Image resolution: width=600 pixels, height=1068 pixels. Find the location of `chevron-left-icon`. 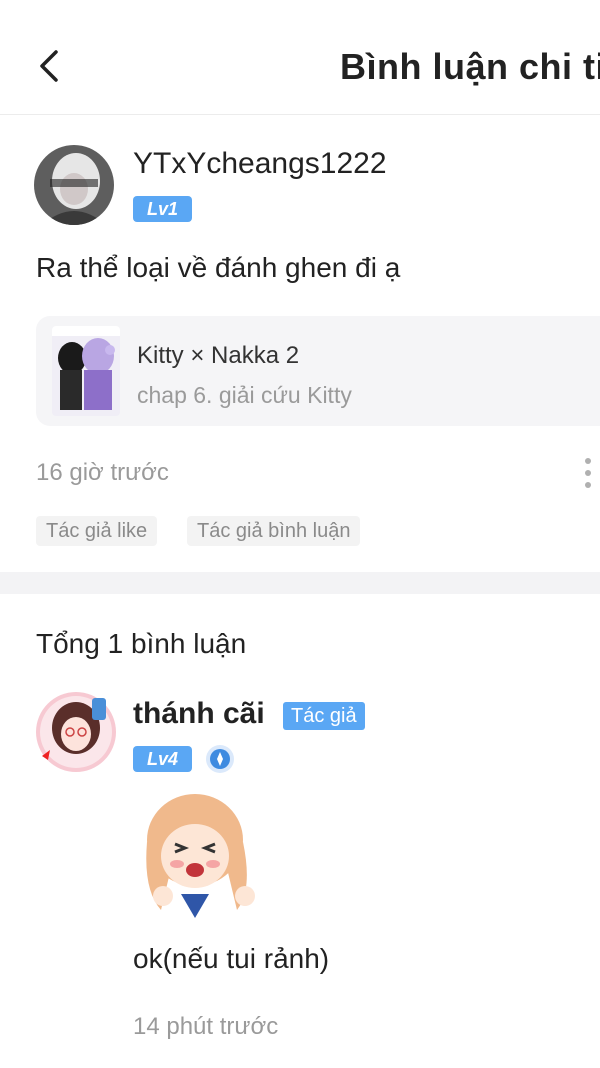

chevron-left-icon is located at coordinates (49, 66).